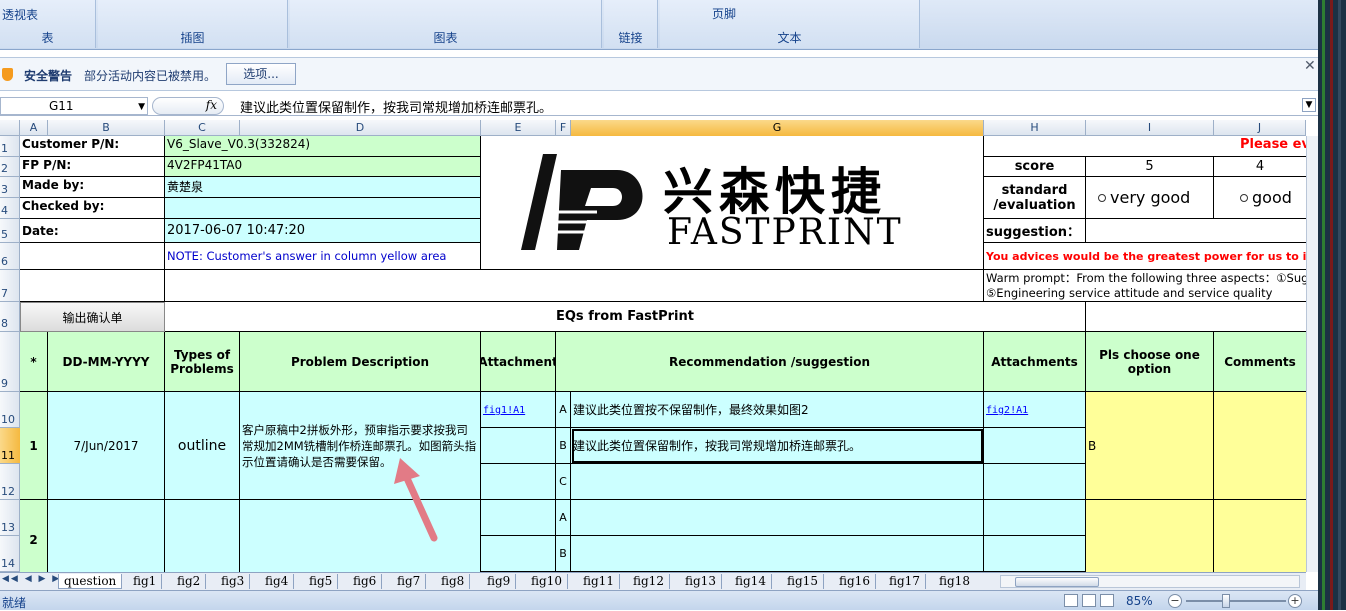  Describe the element at coordinates (518, 362) in the screenshot. I see `header-attachment: Attachment` at that location.